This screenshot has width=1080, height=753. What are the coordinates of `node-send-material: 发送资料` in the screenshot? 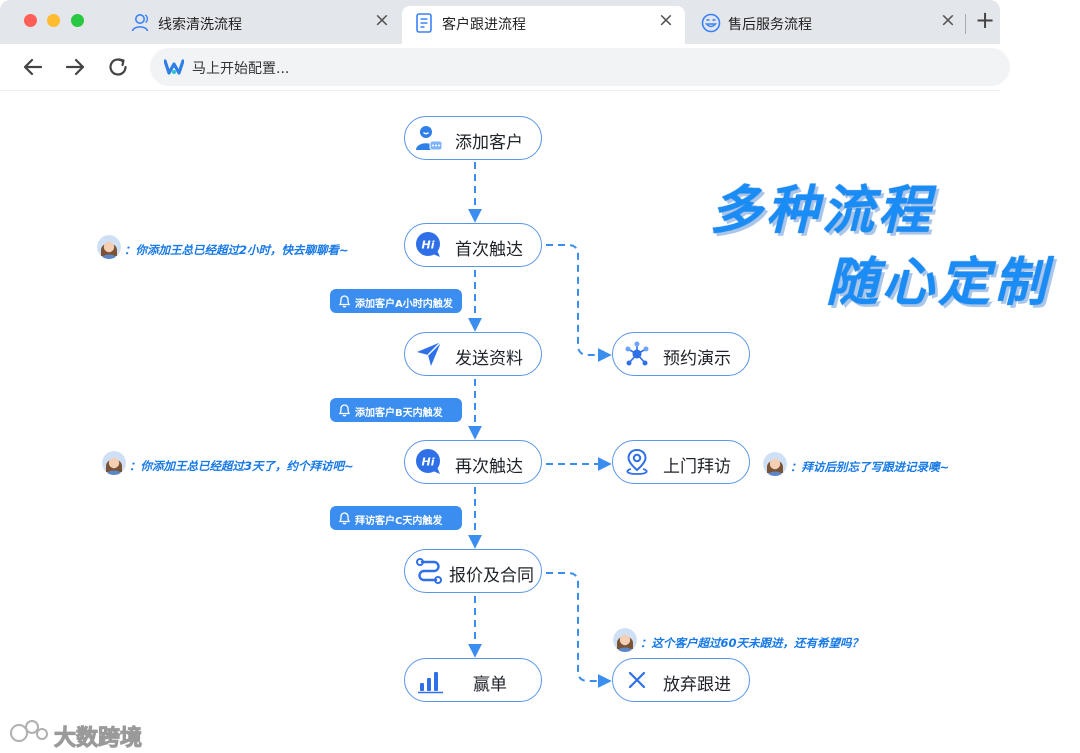 It's located at (473, 354).